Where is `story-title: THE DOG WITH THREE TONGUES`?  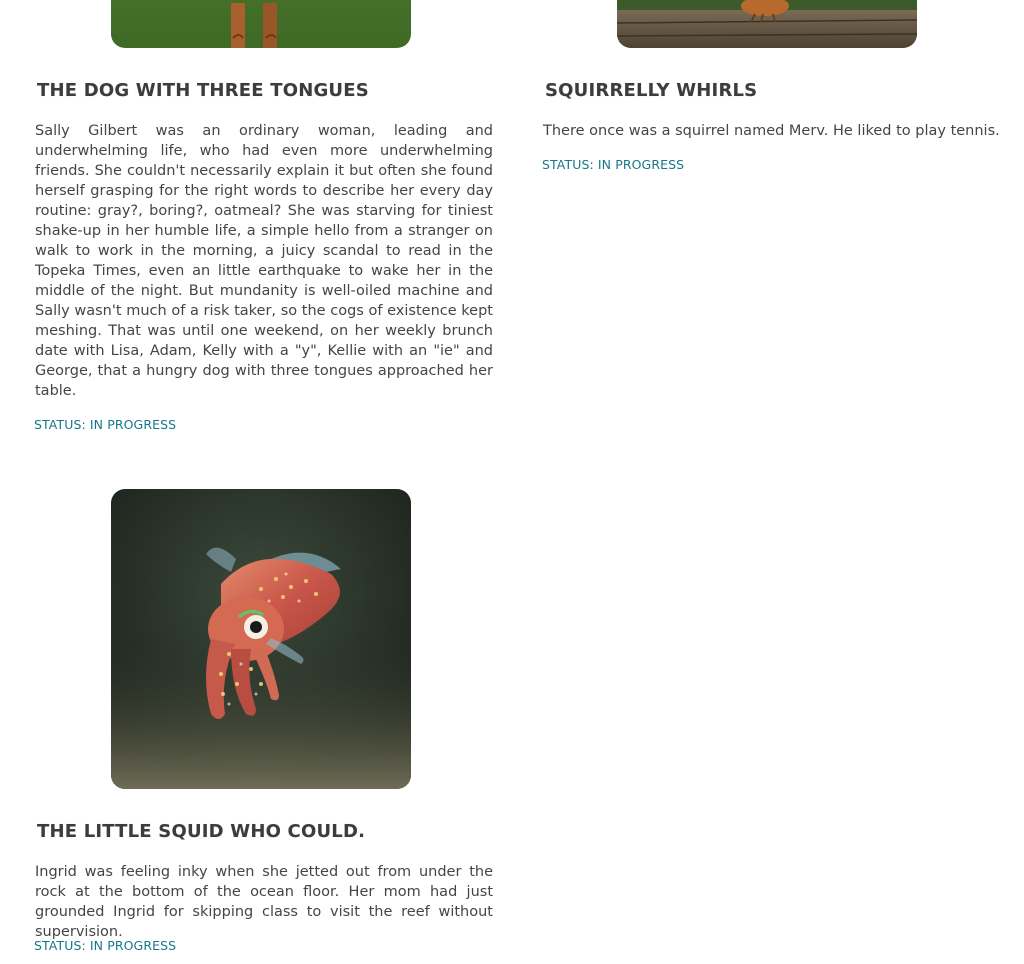 story-title: THE DOG WITH THREE TONGUES is located at coordinates (203, 90).